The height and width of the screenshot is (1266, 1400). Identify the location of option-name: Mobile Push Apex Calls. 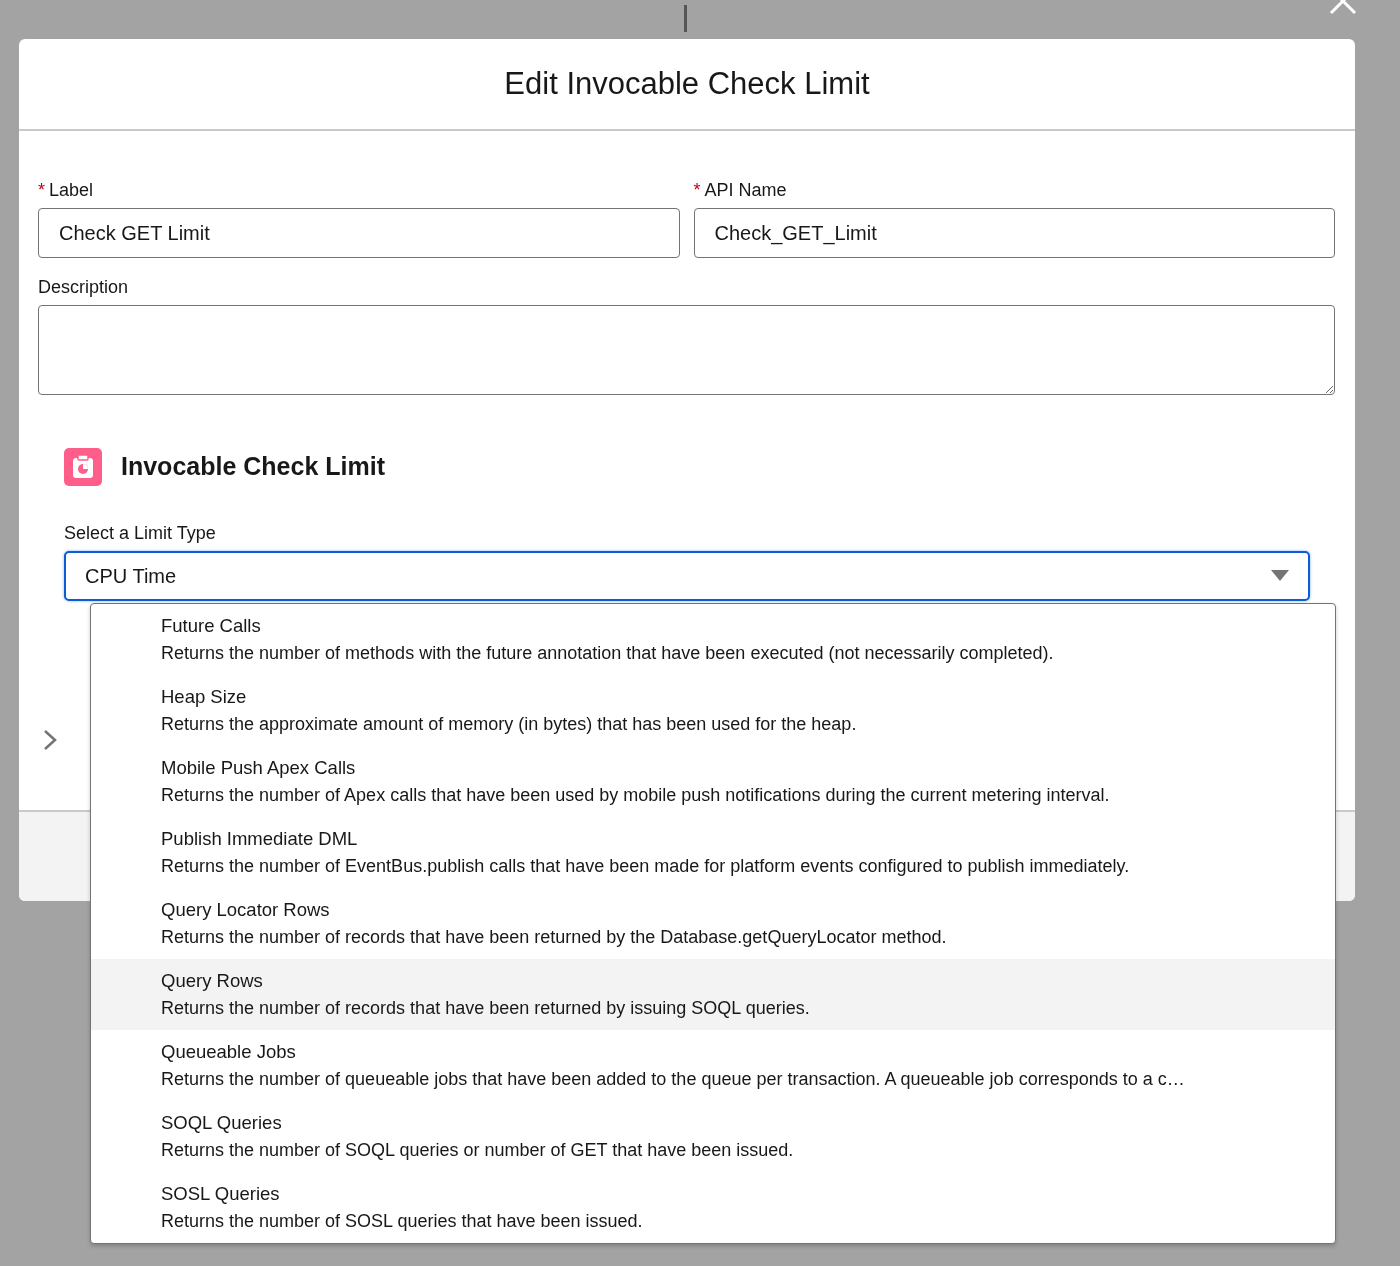
(259, 768).